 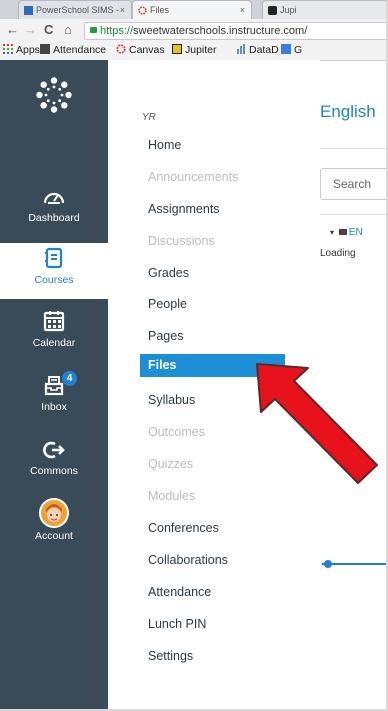 I want to click on forward-button: →, so click(x=30, y=30).